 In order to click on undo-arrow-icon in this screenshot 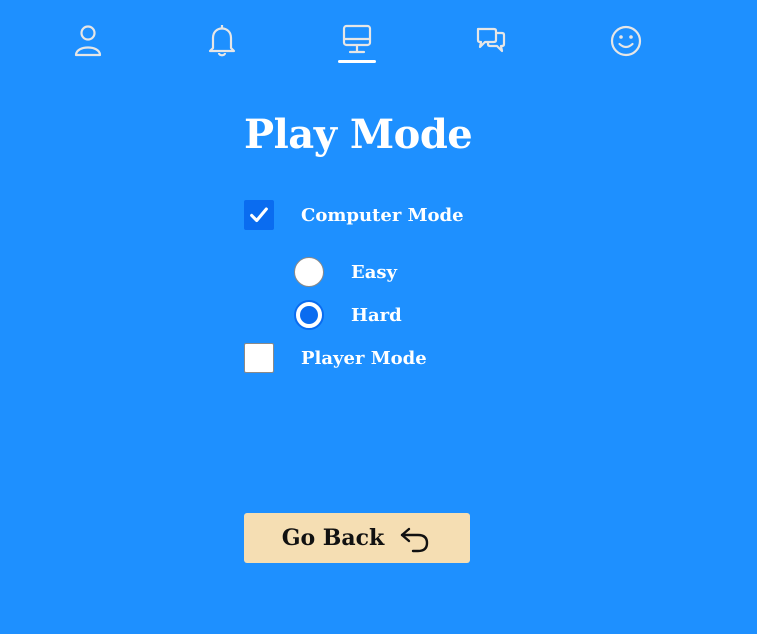, I will do `click(415, 540)`.